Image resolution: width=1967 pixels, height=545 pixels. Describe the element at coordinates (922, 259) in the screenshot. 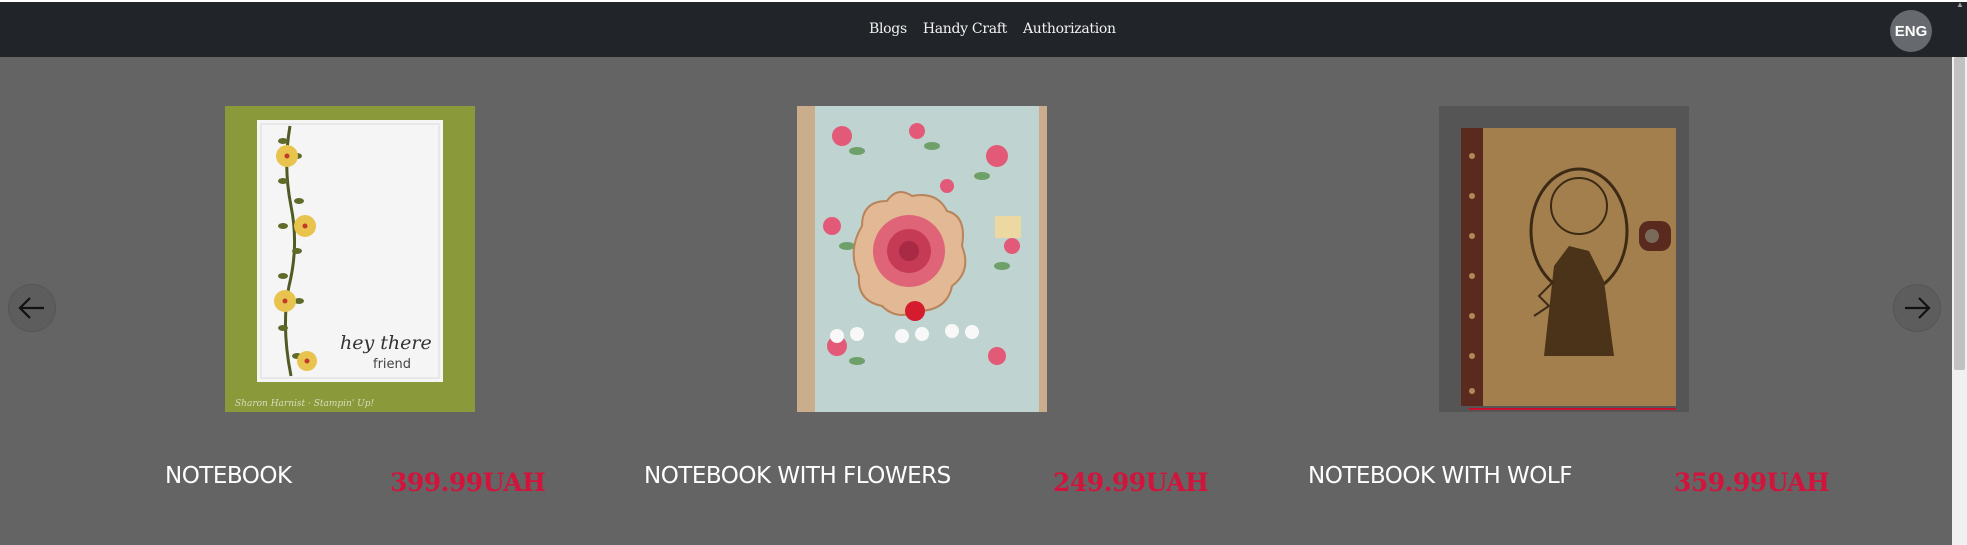

I see `notebook-flowers-image` at that location.